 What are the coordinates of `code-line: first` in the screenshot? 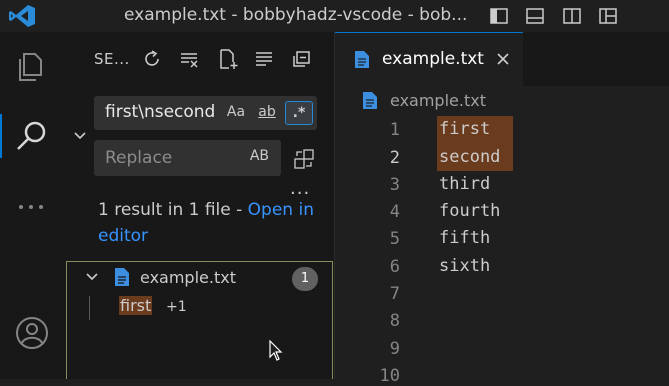 It's located at (465, 129).